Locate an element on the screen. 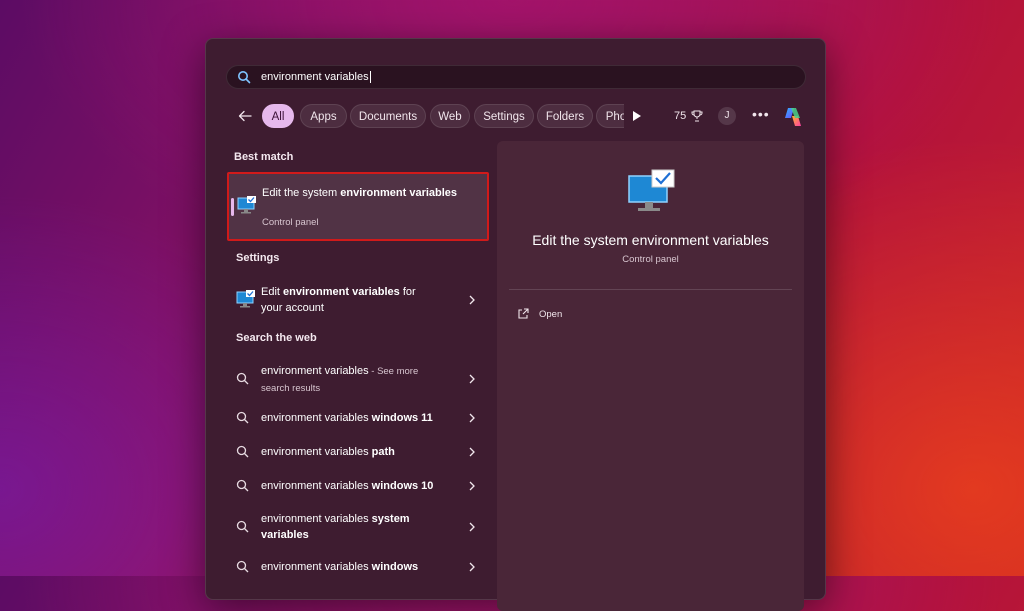  web-result-item: environment variables path is located at coordinates (359, 452).